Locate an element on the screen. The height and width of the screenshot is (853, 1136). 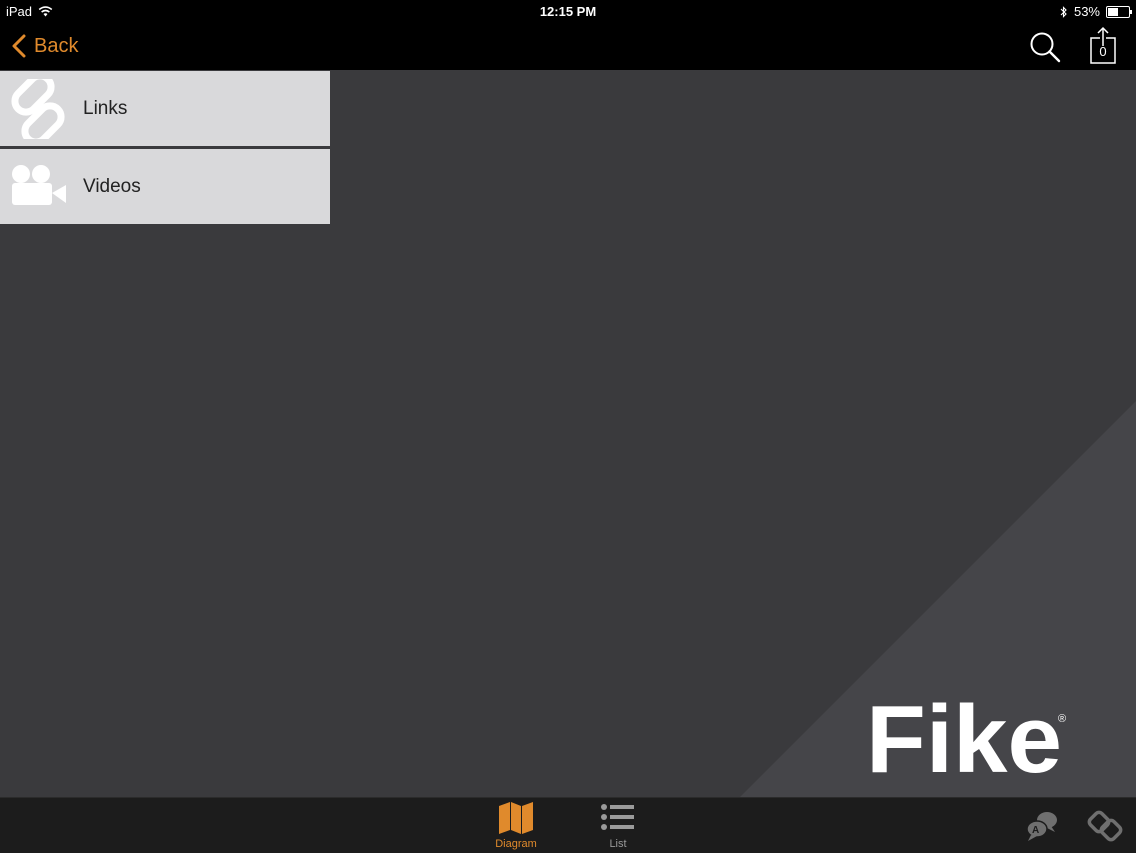
video-camera-icon is located at coordinates (39, 185).